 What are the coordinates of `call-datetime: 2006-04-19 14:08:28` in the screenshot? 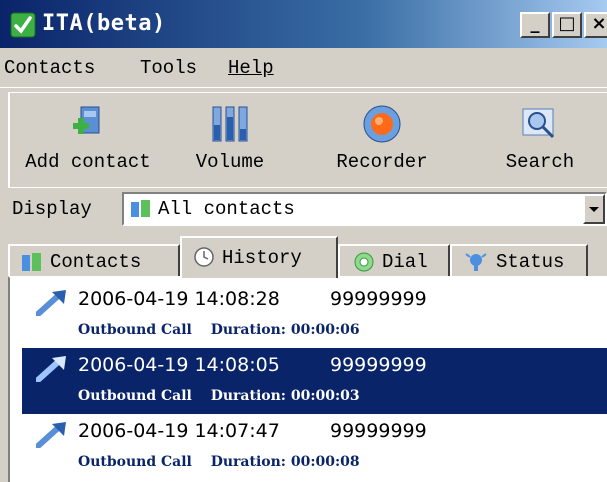 It's located at (179, 299).